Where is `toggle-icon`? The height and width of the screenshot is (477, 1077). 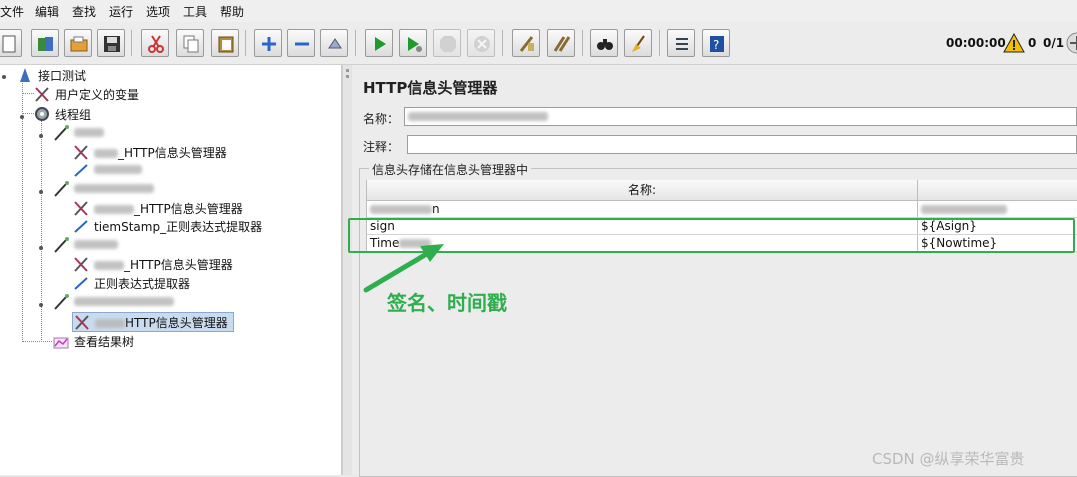 toggle-icon is located at coordinates (335, 43).